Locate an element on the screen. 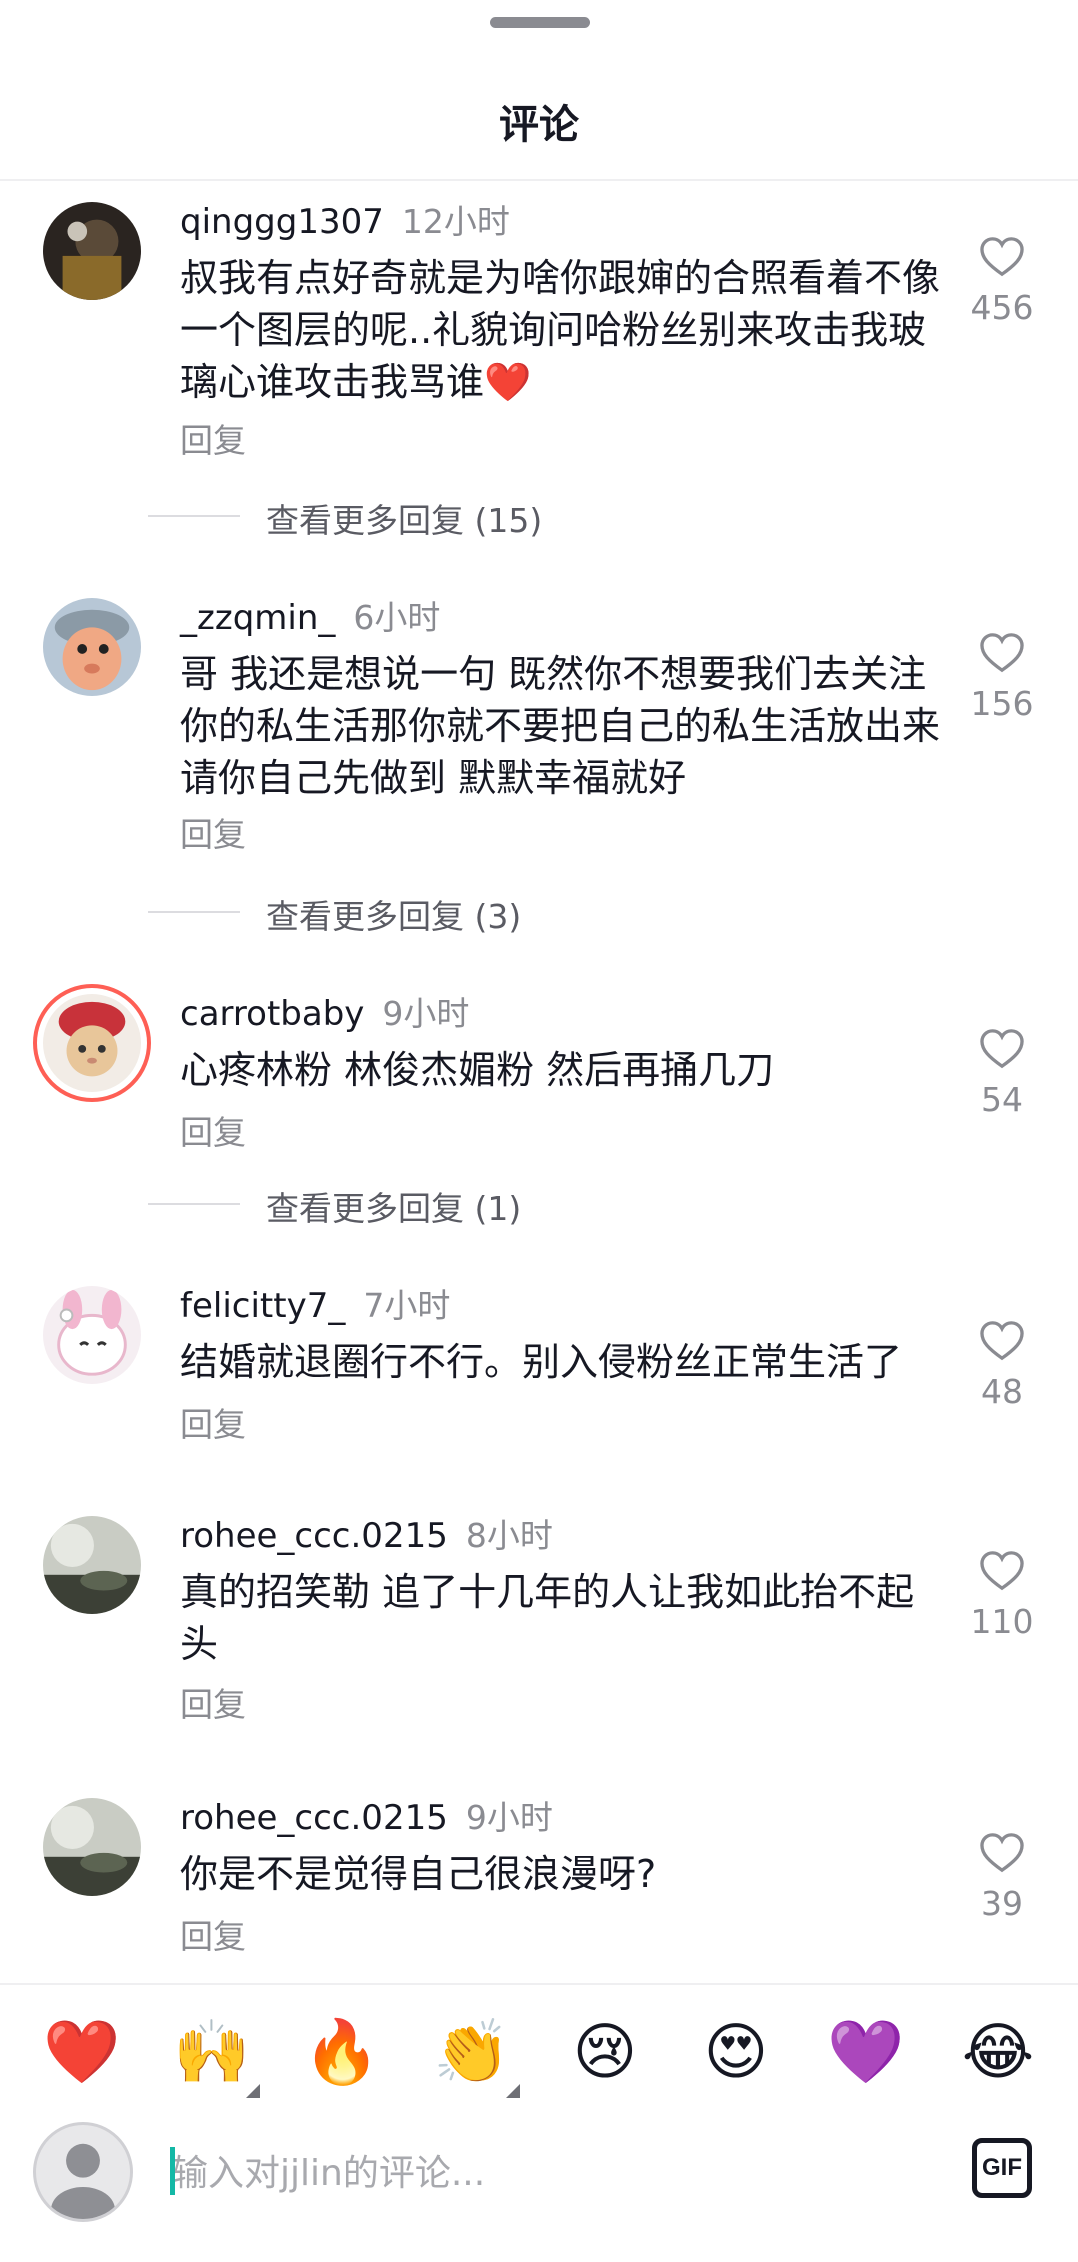  emoji-tears-of-joy-button: 😂 is located at coordinates (998, 2052).